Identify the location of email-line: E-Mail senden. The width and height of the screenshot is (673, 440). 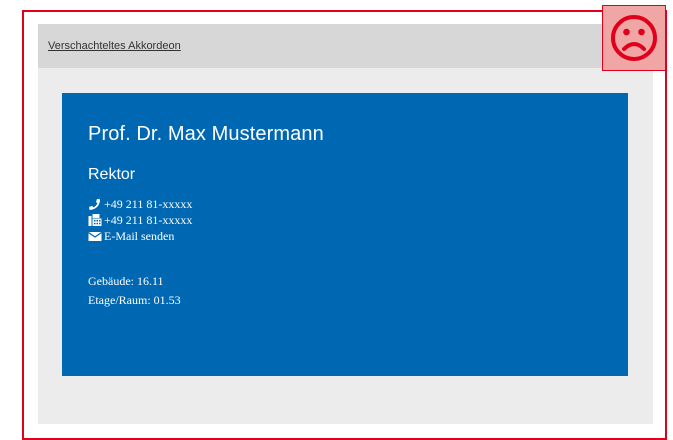
(358, 236).